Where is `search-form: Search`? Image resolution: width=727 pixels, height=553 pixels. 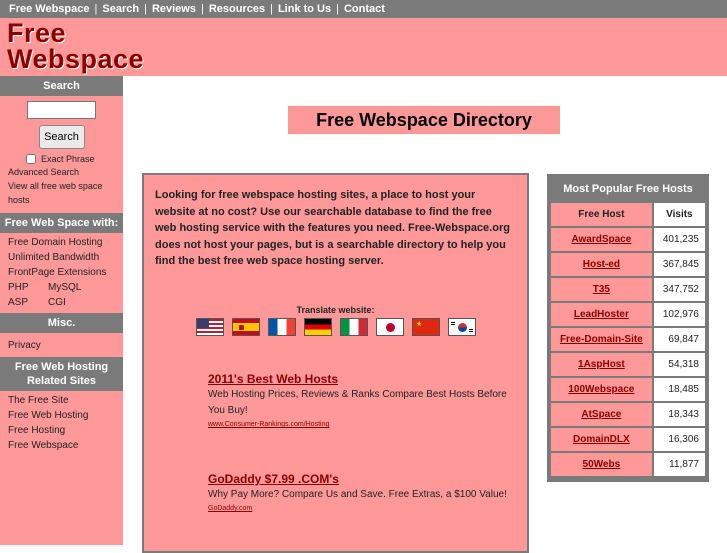 search-form: Search is located at coordinates (61, 122).